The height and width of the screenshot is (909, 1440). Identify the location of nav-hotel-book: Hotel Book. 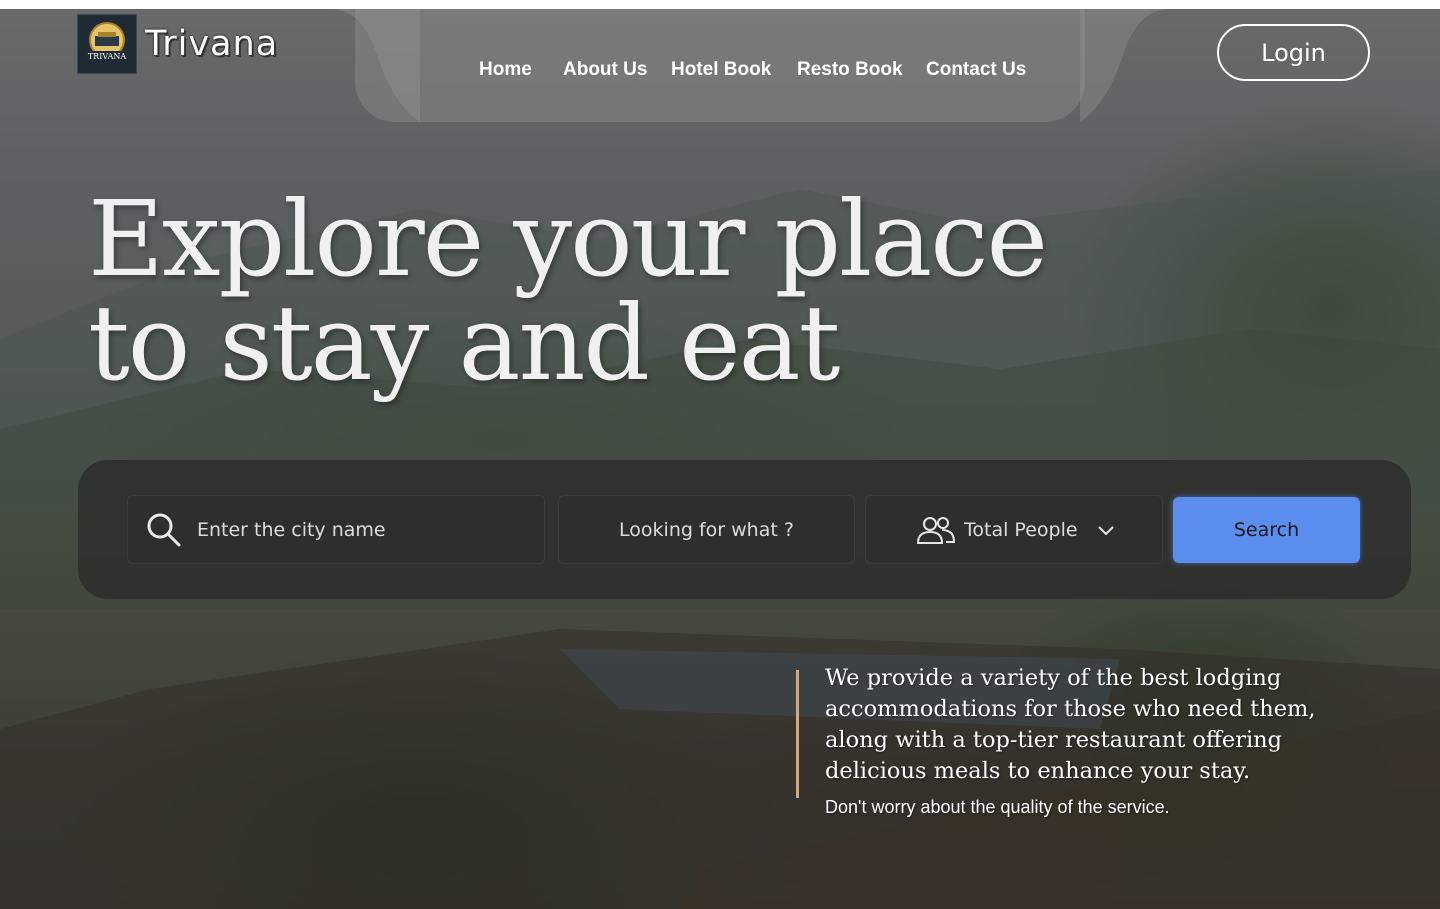
(721, 70).